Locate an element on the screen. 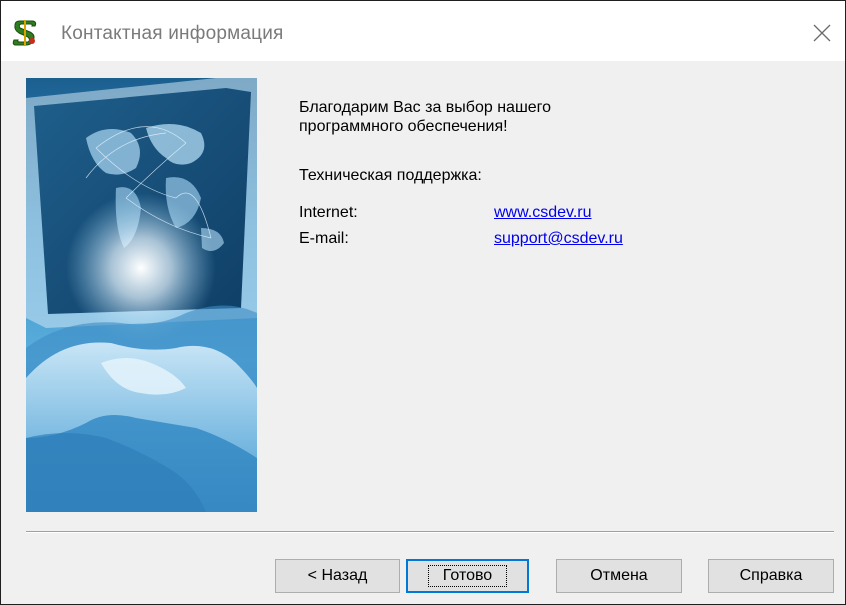 This screenshot has height=605, width=846. internet-label: Internet: is located at coordinates (328, 212).